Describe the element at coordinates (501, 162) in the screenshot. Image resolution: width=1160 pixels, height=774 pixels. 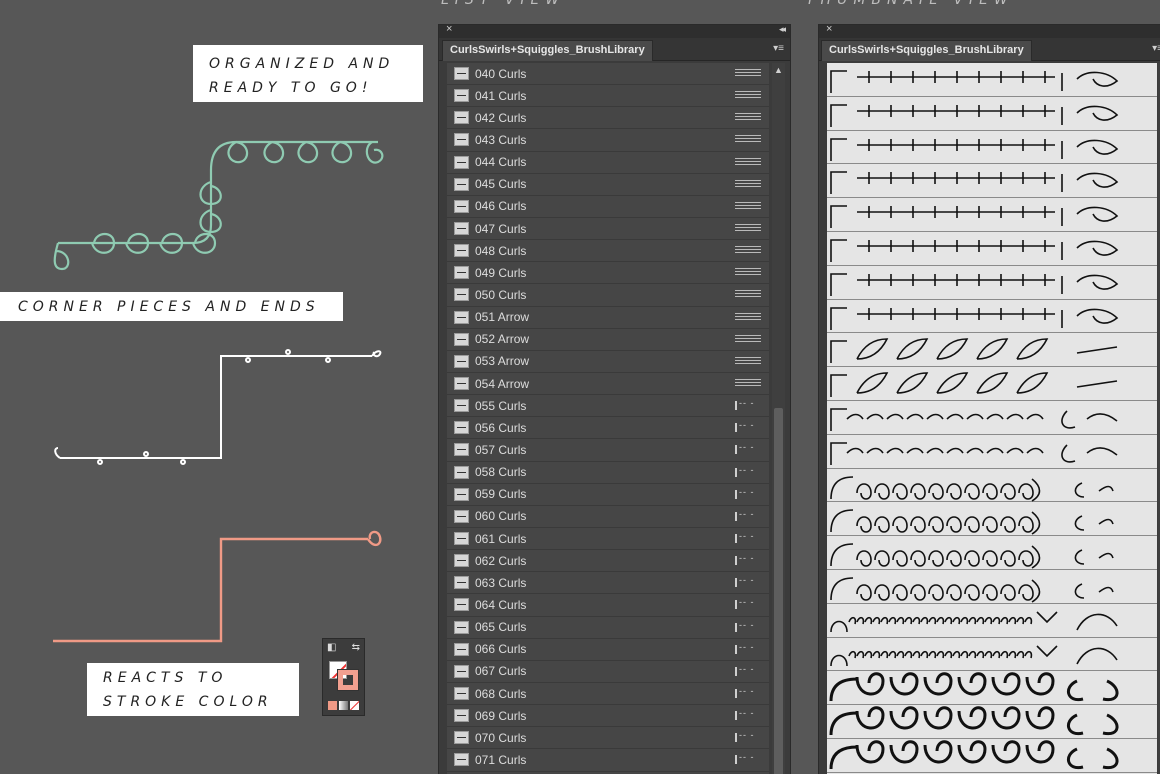
I see `brush-name: 044 Curls` at that location.